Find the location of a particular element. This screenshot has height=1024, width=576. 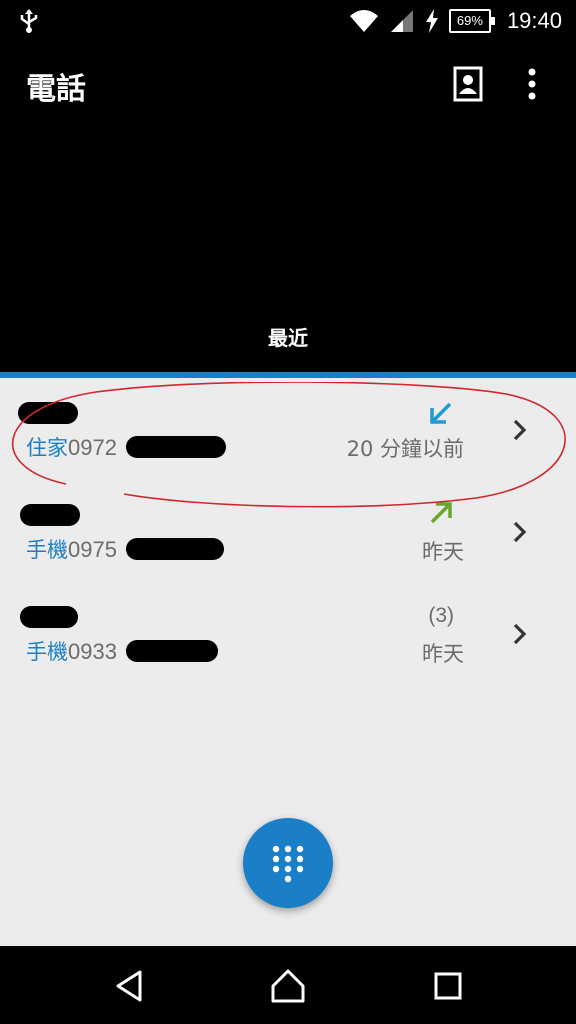

wifi-icon is located at coordinates (363, 21).